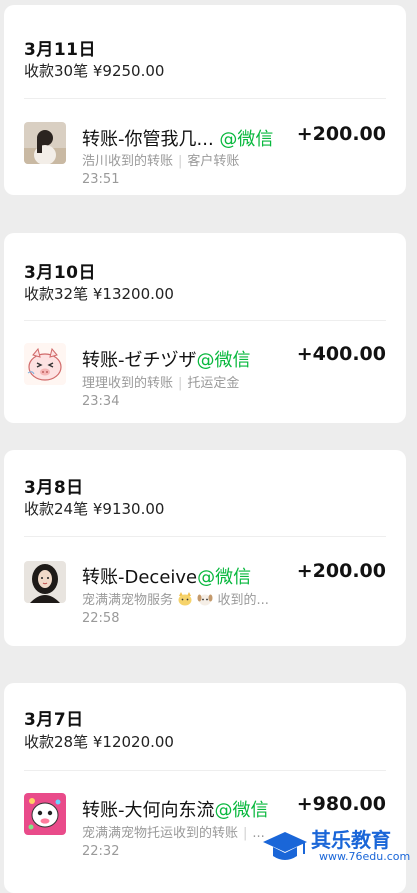  I want to click on day-summary: 收款28笔 ¥12020.00, so click(99, 742).